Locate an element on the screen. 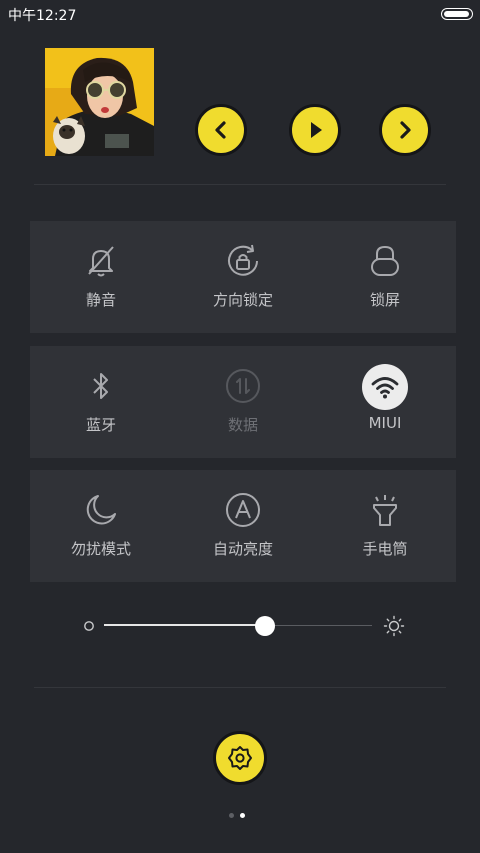 The height and width of the screenshot is (853, 480). play-icon is located at coordinates (316, 130).